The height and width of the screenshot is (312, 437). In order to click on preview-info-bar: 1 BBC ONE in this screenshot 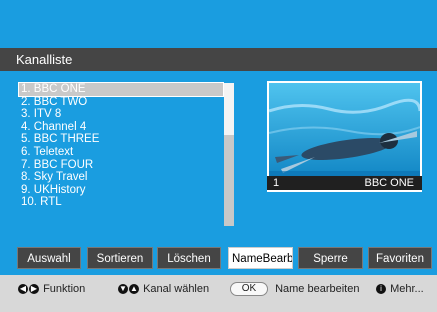, I will do `click(344, 183)`.